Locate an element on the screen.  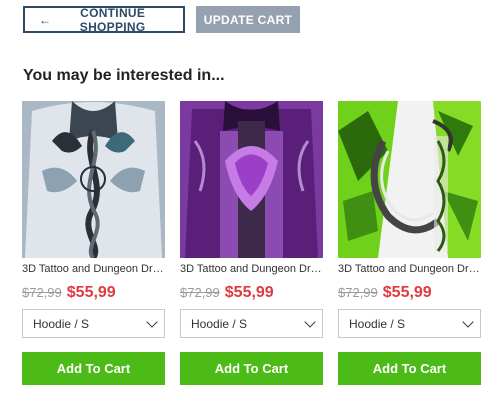
arrow-left-icon: ← is located at coordinates (45, 19).